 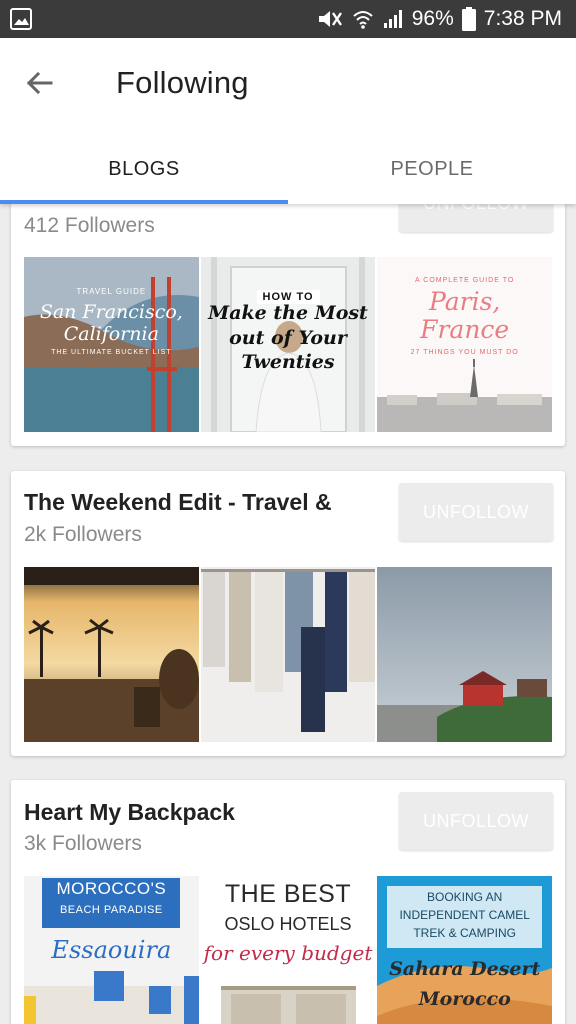 What do you see at coordinates (111, 334) in the screenshot?
I see `thumbnail-text: California` at bounding box center [111, 334].